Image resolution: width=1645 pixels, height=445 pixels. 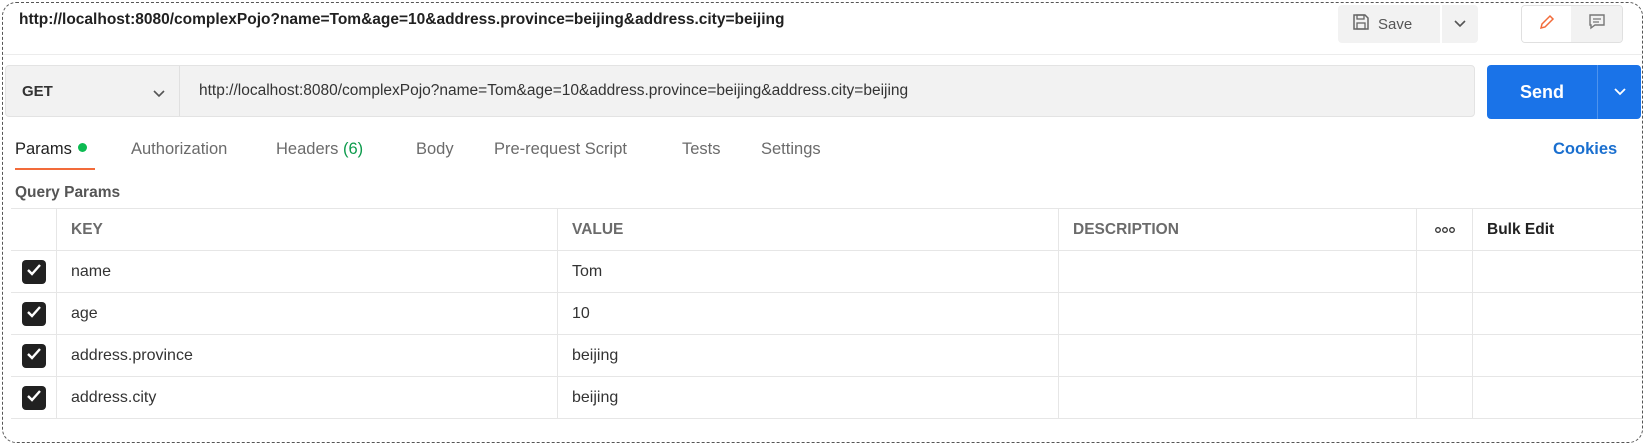 I want to click on tab-headers: Headers (6), so click(x=319, y=157).